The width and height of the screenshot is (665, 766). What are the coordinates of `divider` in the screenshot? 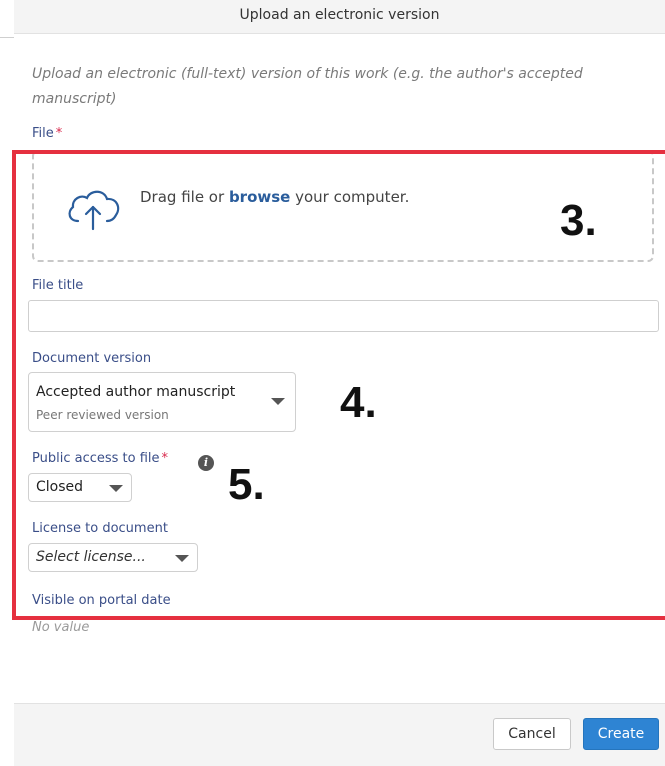 It's located at (7, 37).